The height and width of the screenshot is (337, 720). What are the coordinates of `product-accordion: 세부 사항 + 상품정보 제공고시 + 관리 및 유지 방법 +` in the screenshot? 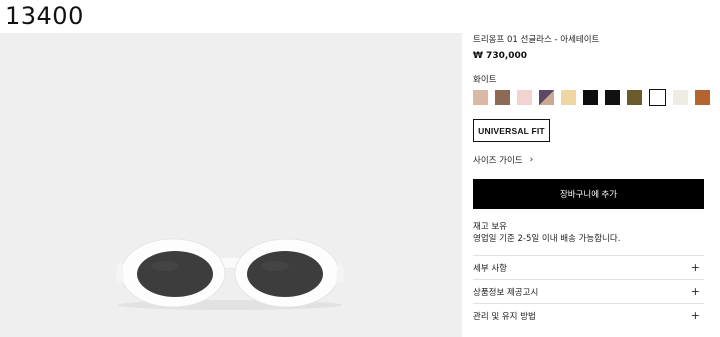 It's located at (588, 291).